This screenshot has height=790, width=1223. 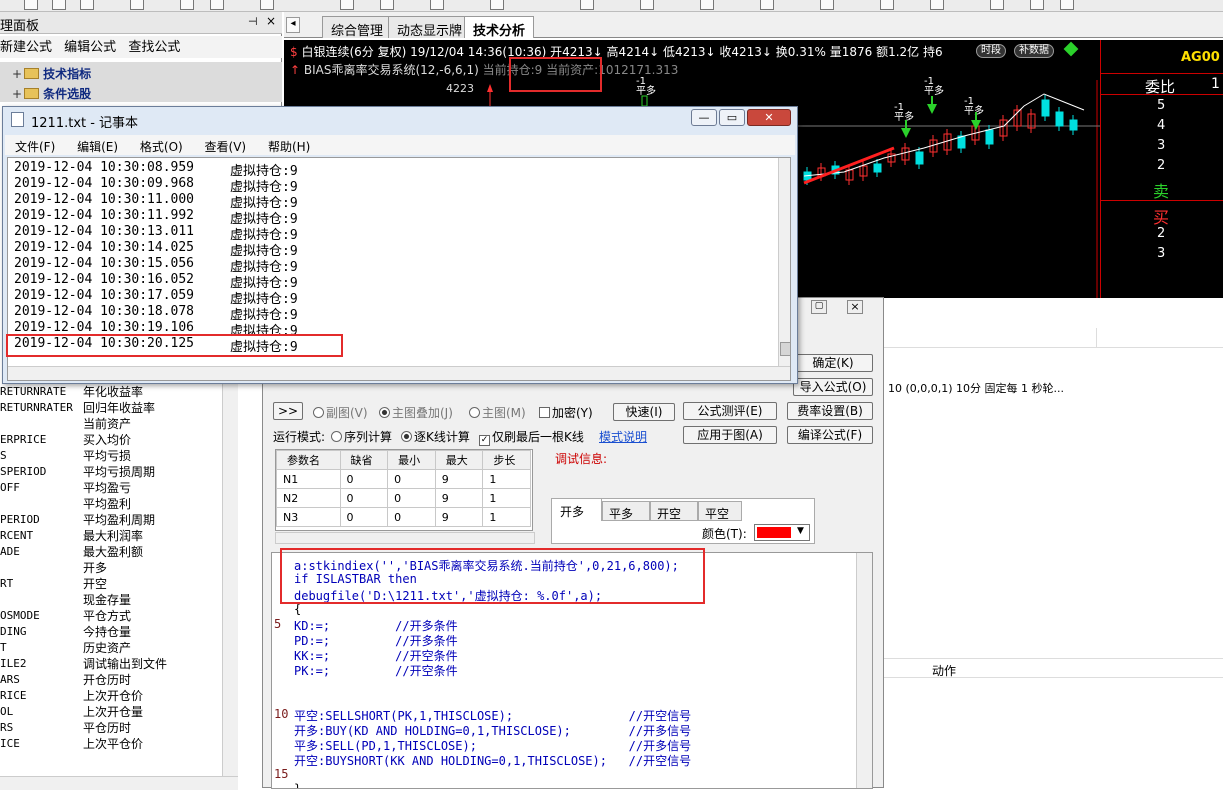 What do you see at coordinates (154, 47) in the screenshot?
I see `find-formula-menu: 查找公式` at bounding box center [154, 47].